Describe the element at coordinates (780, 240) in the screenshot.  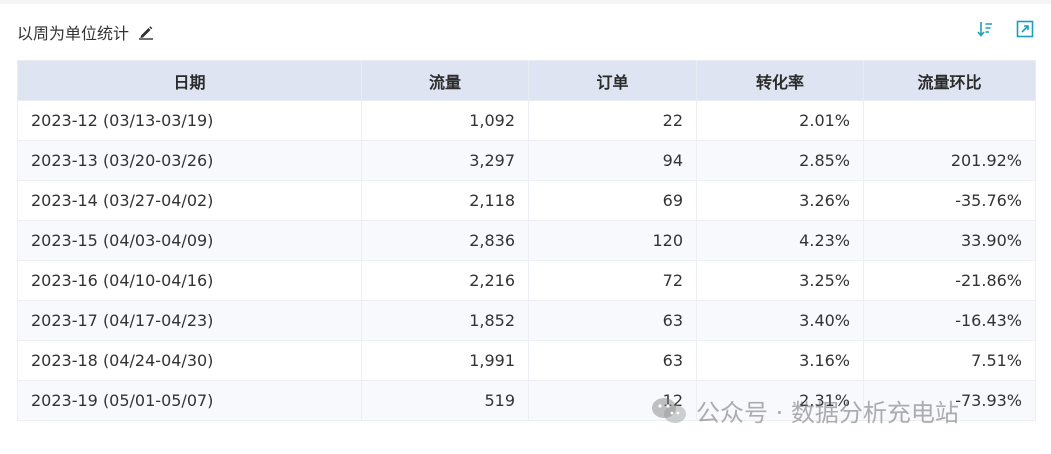
I see `cell-conversion-rate: 4.23%` at that location.